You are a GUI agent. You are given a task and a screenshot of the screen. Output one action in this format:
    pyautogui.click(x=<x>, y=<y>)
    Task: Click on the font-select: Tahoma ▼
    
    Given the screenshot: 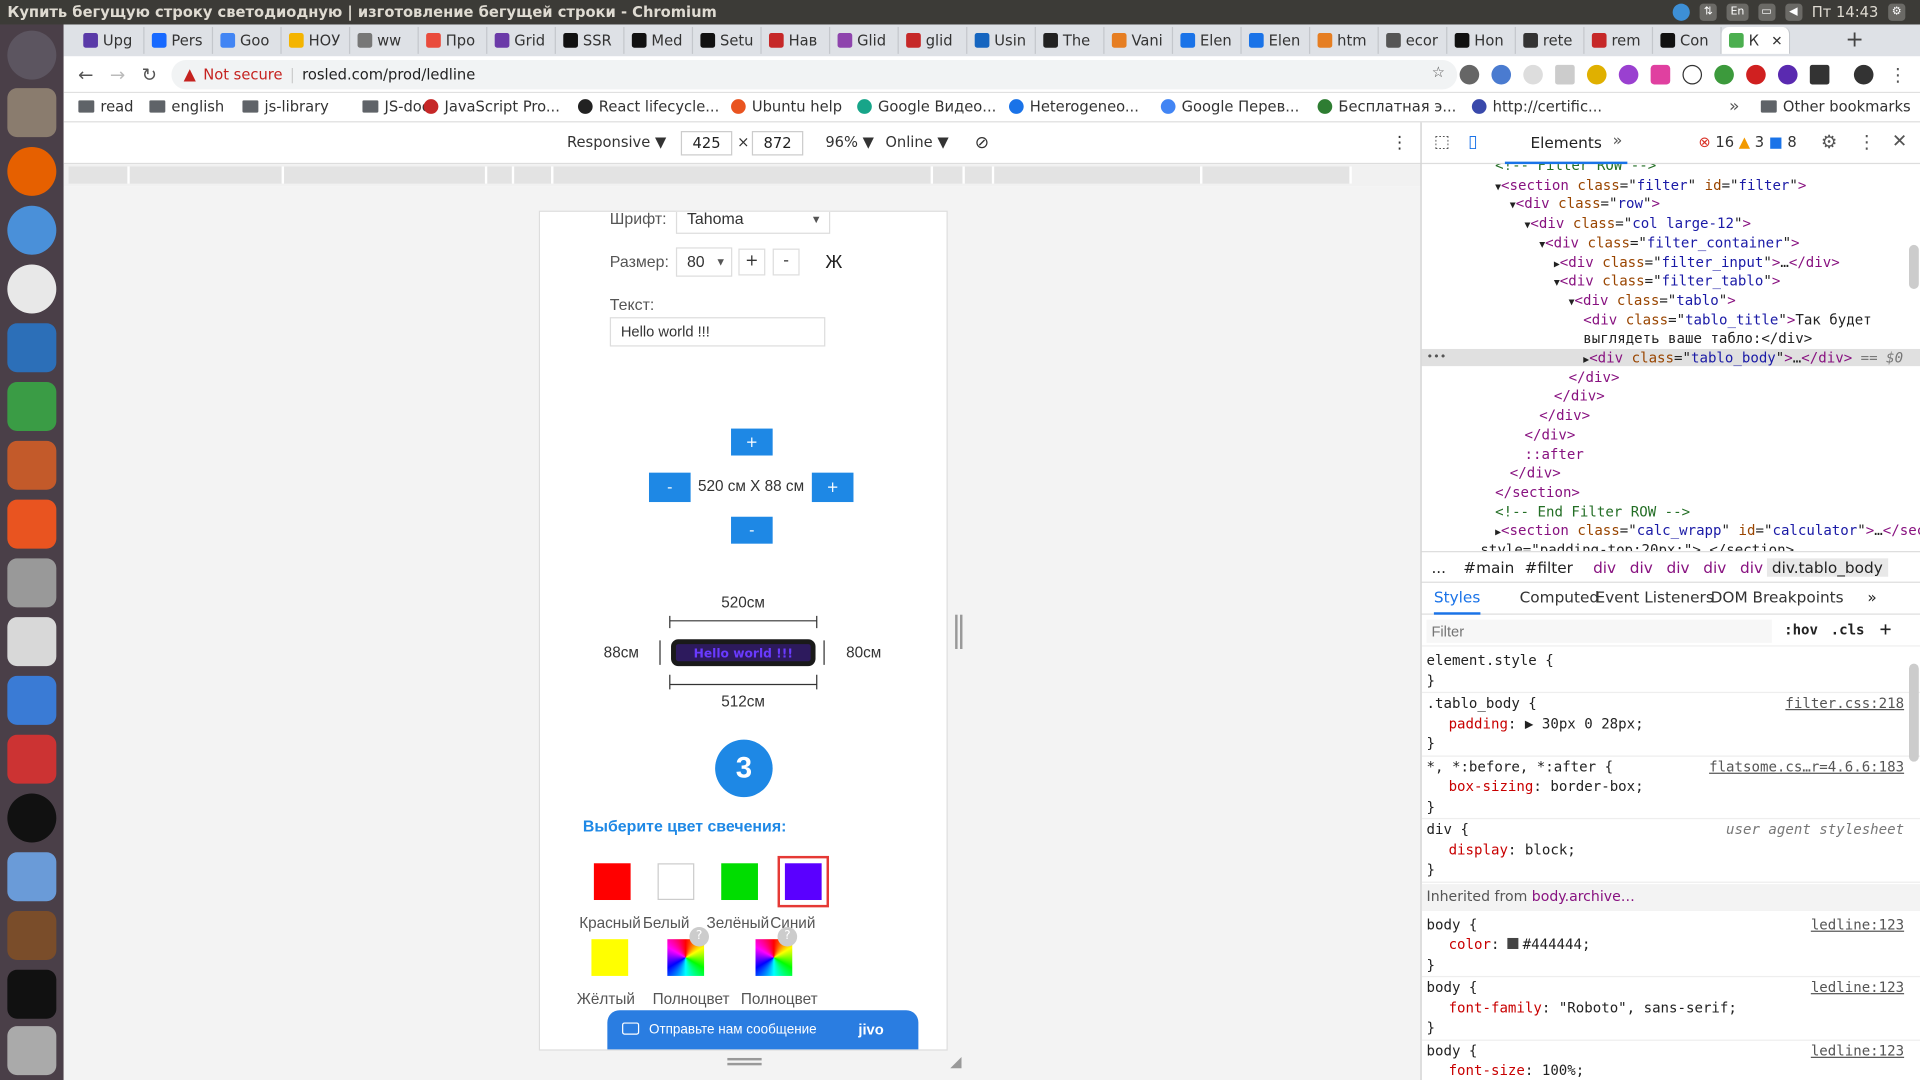 What is the action you would take?
    pyautogui.click(x=753, y=222)
    